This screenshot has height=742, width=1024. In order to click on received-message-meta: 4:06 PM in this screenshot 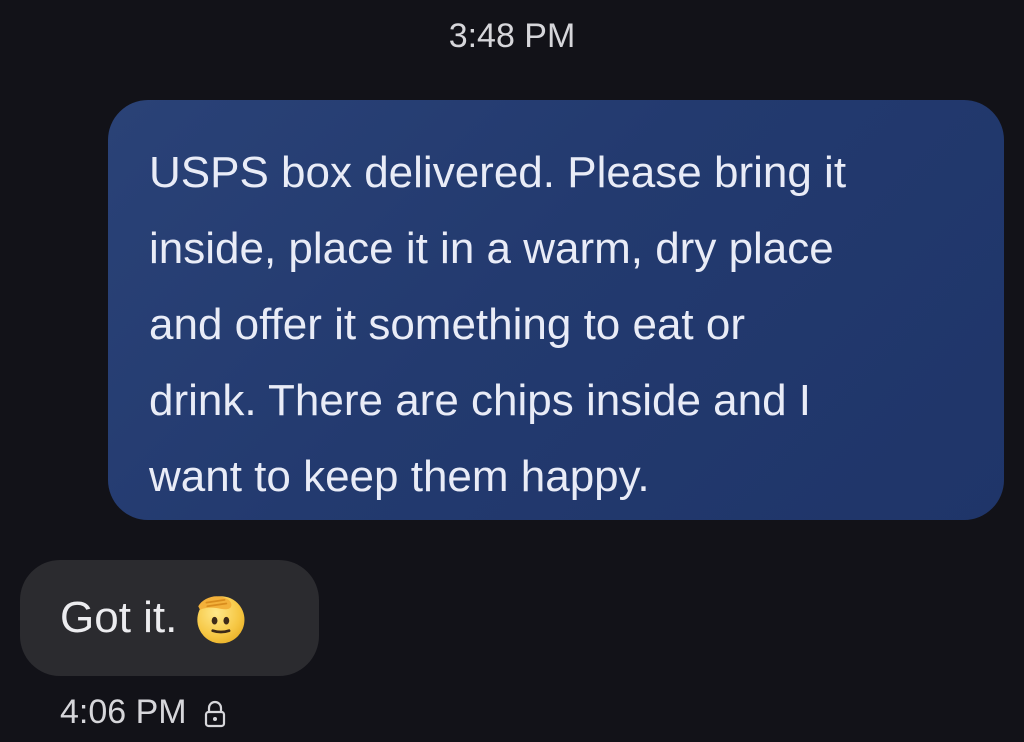, I will do `click(143, 712)`.